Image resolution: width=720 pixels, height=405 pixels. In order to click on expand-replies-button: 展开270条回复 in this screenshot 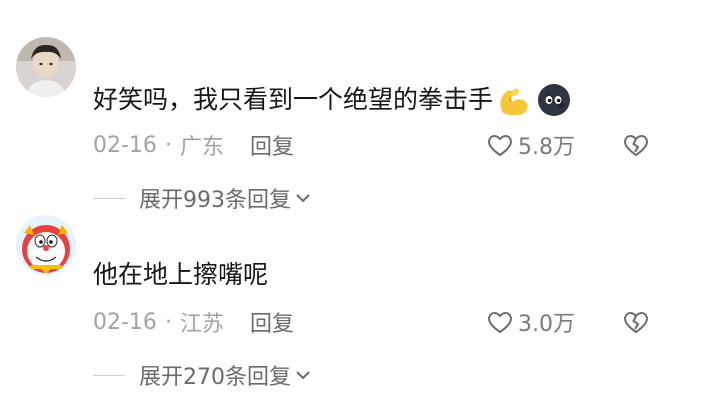, I will do `click(202, 375)`.